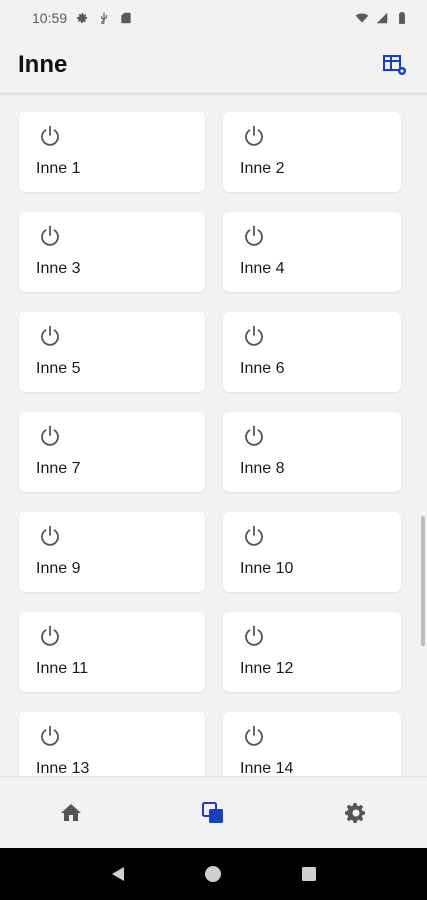  Describe the element at coordinates (112, 452) in the screenshot. I see `device-tile: Inne 7` at that location.